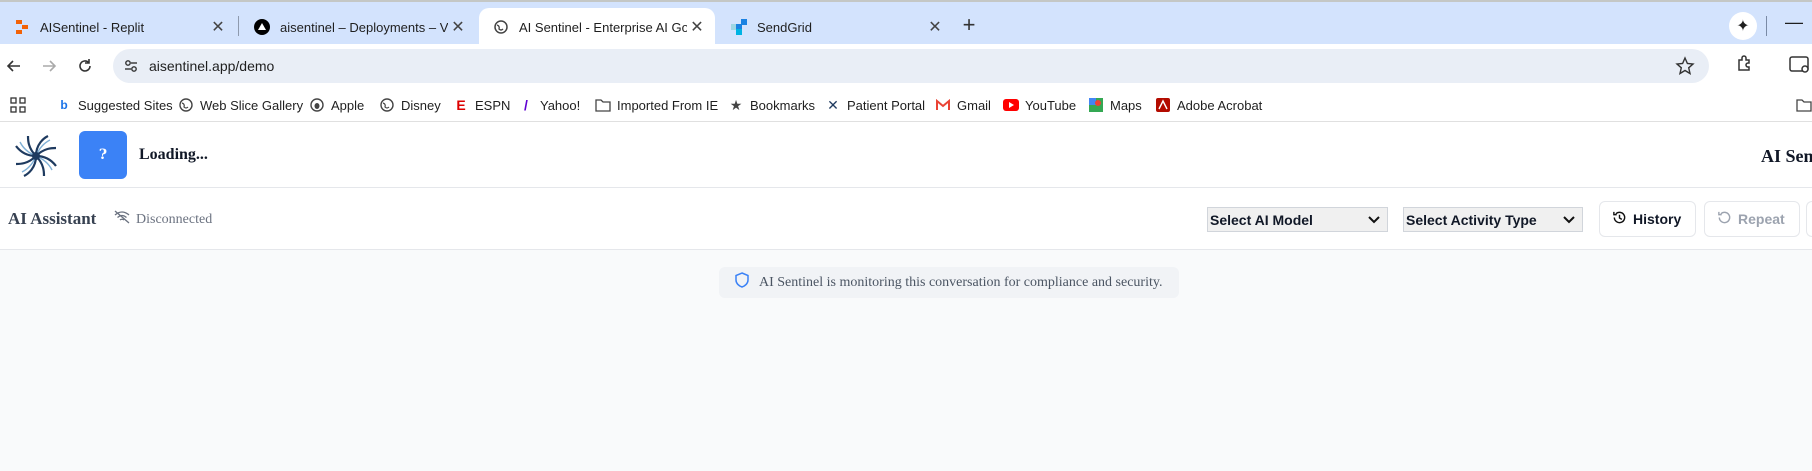 This screenshot has width=1812, height=471. I want to click on tab-title: SendGrid, so click(784, 27).